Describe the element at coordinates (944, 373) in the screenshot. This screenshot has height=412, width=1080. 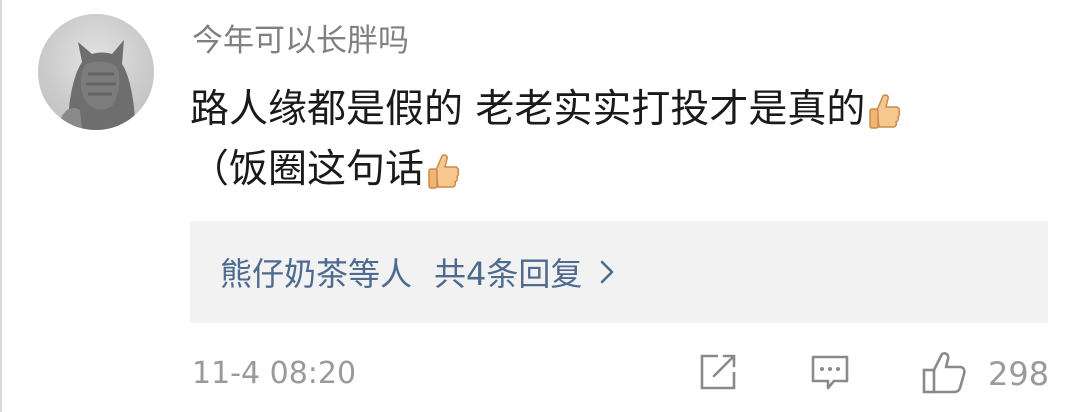
I see `like-icon` at that location.